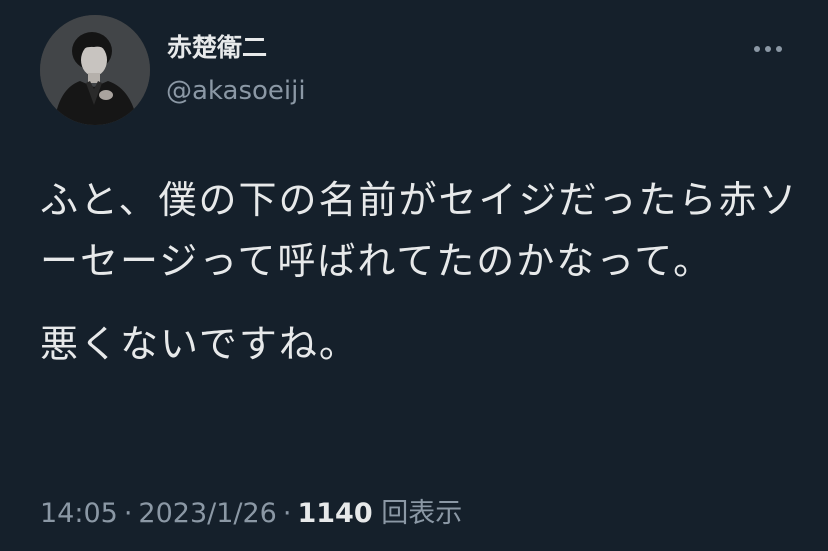 The height and width of the screenshot is (551, 828). Describe the element at coordinates (334, 513) in the screenshot. I see `views-count: 1140` at that location.